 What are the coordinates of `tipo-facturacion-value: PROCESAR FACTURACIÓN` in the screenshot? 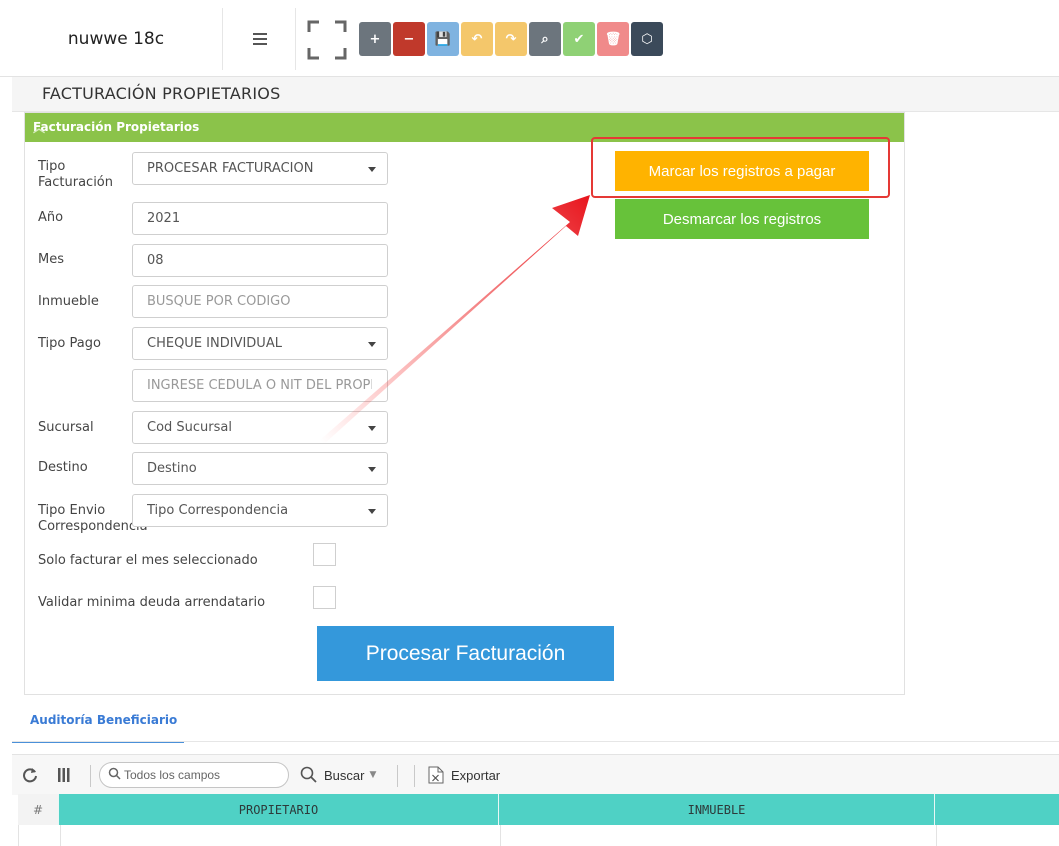 It's located at (230, 168).